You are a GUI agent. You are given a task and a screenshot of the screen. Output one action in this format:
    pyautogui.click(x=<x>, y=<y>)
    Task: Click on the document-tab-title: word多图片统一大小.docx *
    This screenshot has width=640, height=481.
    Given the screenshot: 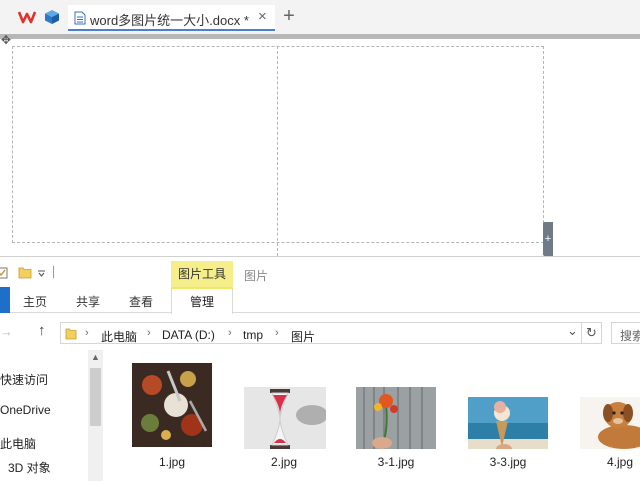 What is the action you would take?
    pyautogui.click(x=169, y=20)
    